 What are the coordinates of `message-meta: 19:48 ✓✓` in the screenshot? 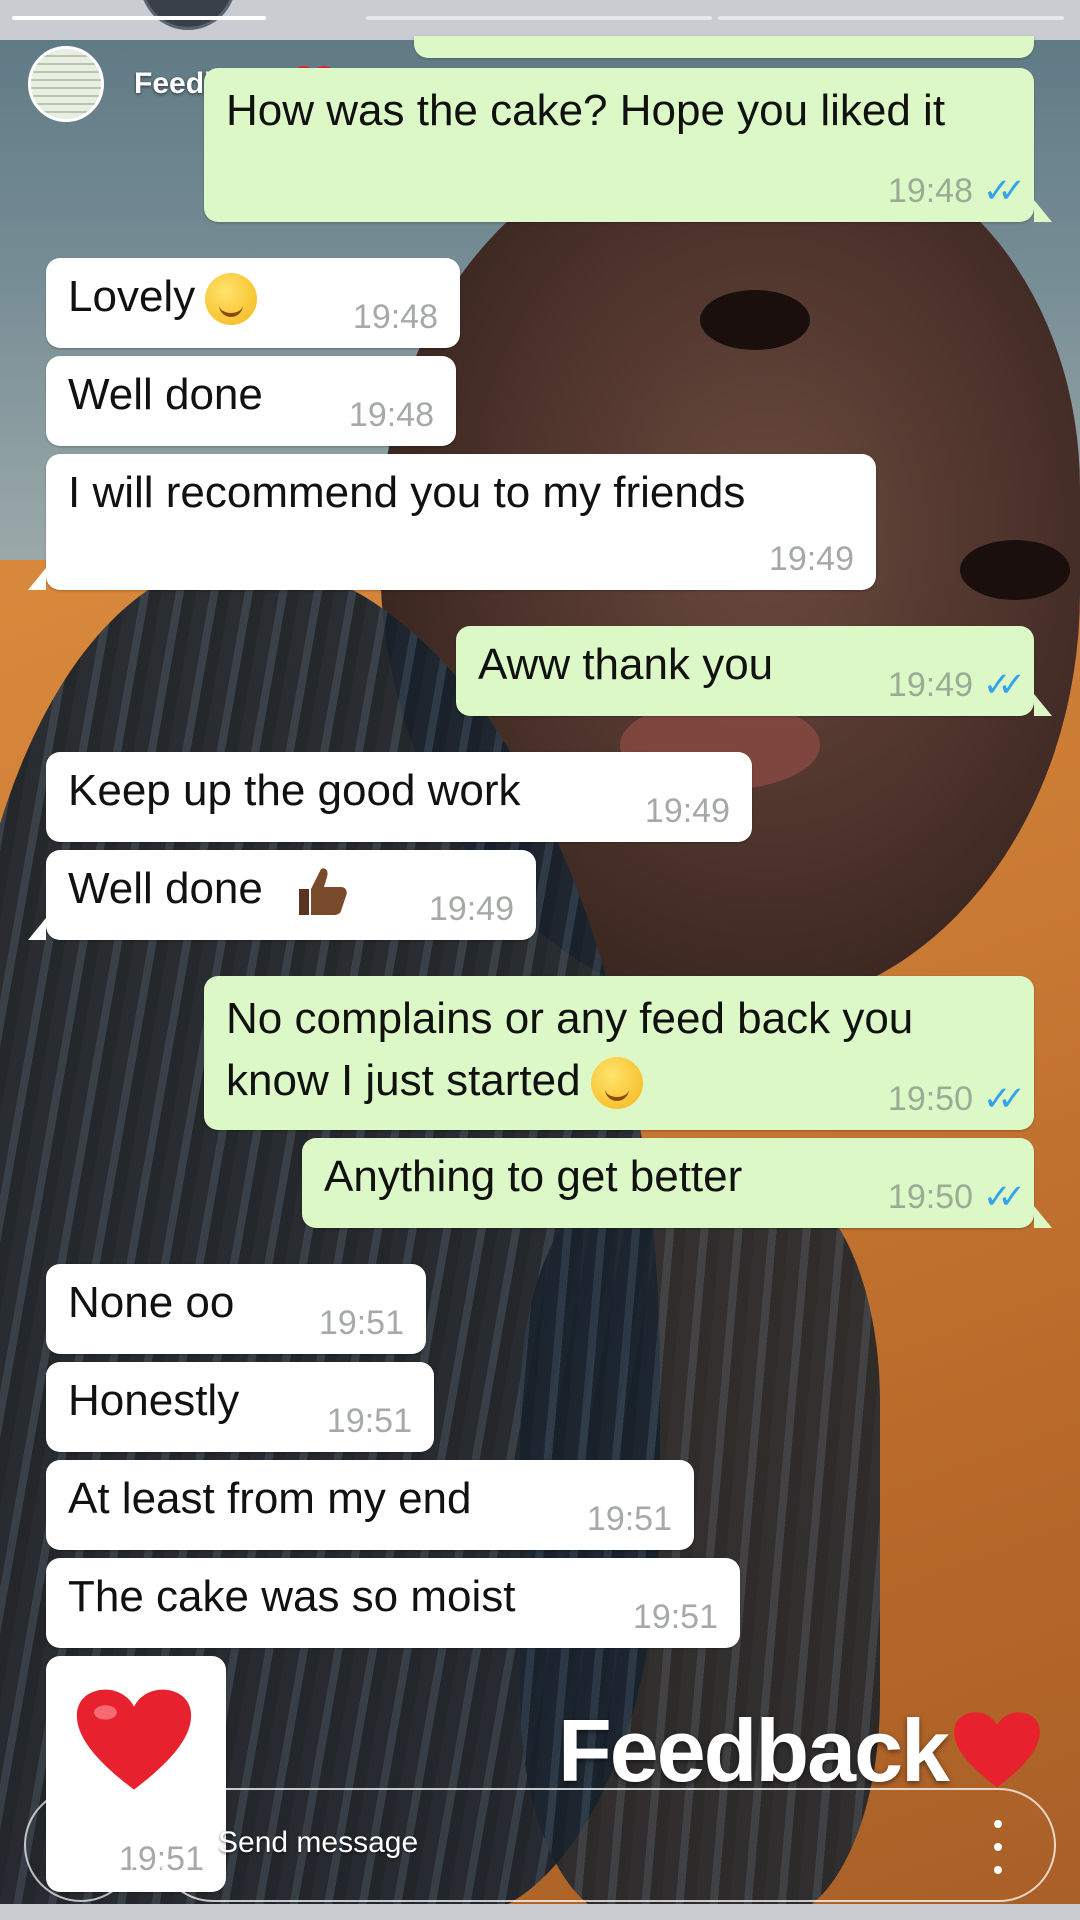 It's located at (956, 191).